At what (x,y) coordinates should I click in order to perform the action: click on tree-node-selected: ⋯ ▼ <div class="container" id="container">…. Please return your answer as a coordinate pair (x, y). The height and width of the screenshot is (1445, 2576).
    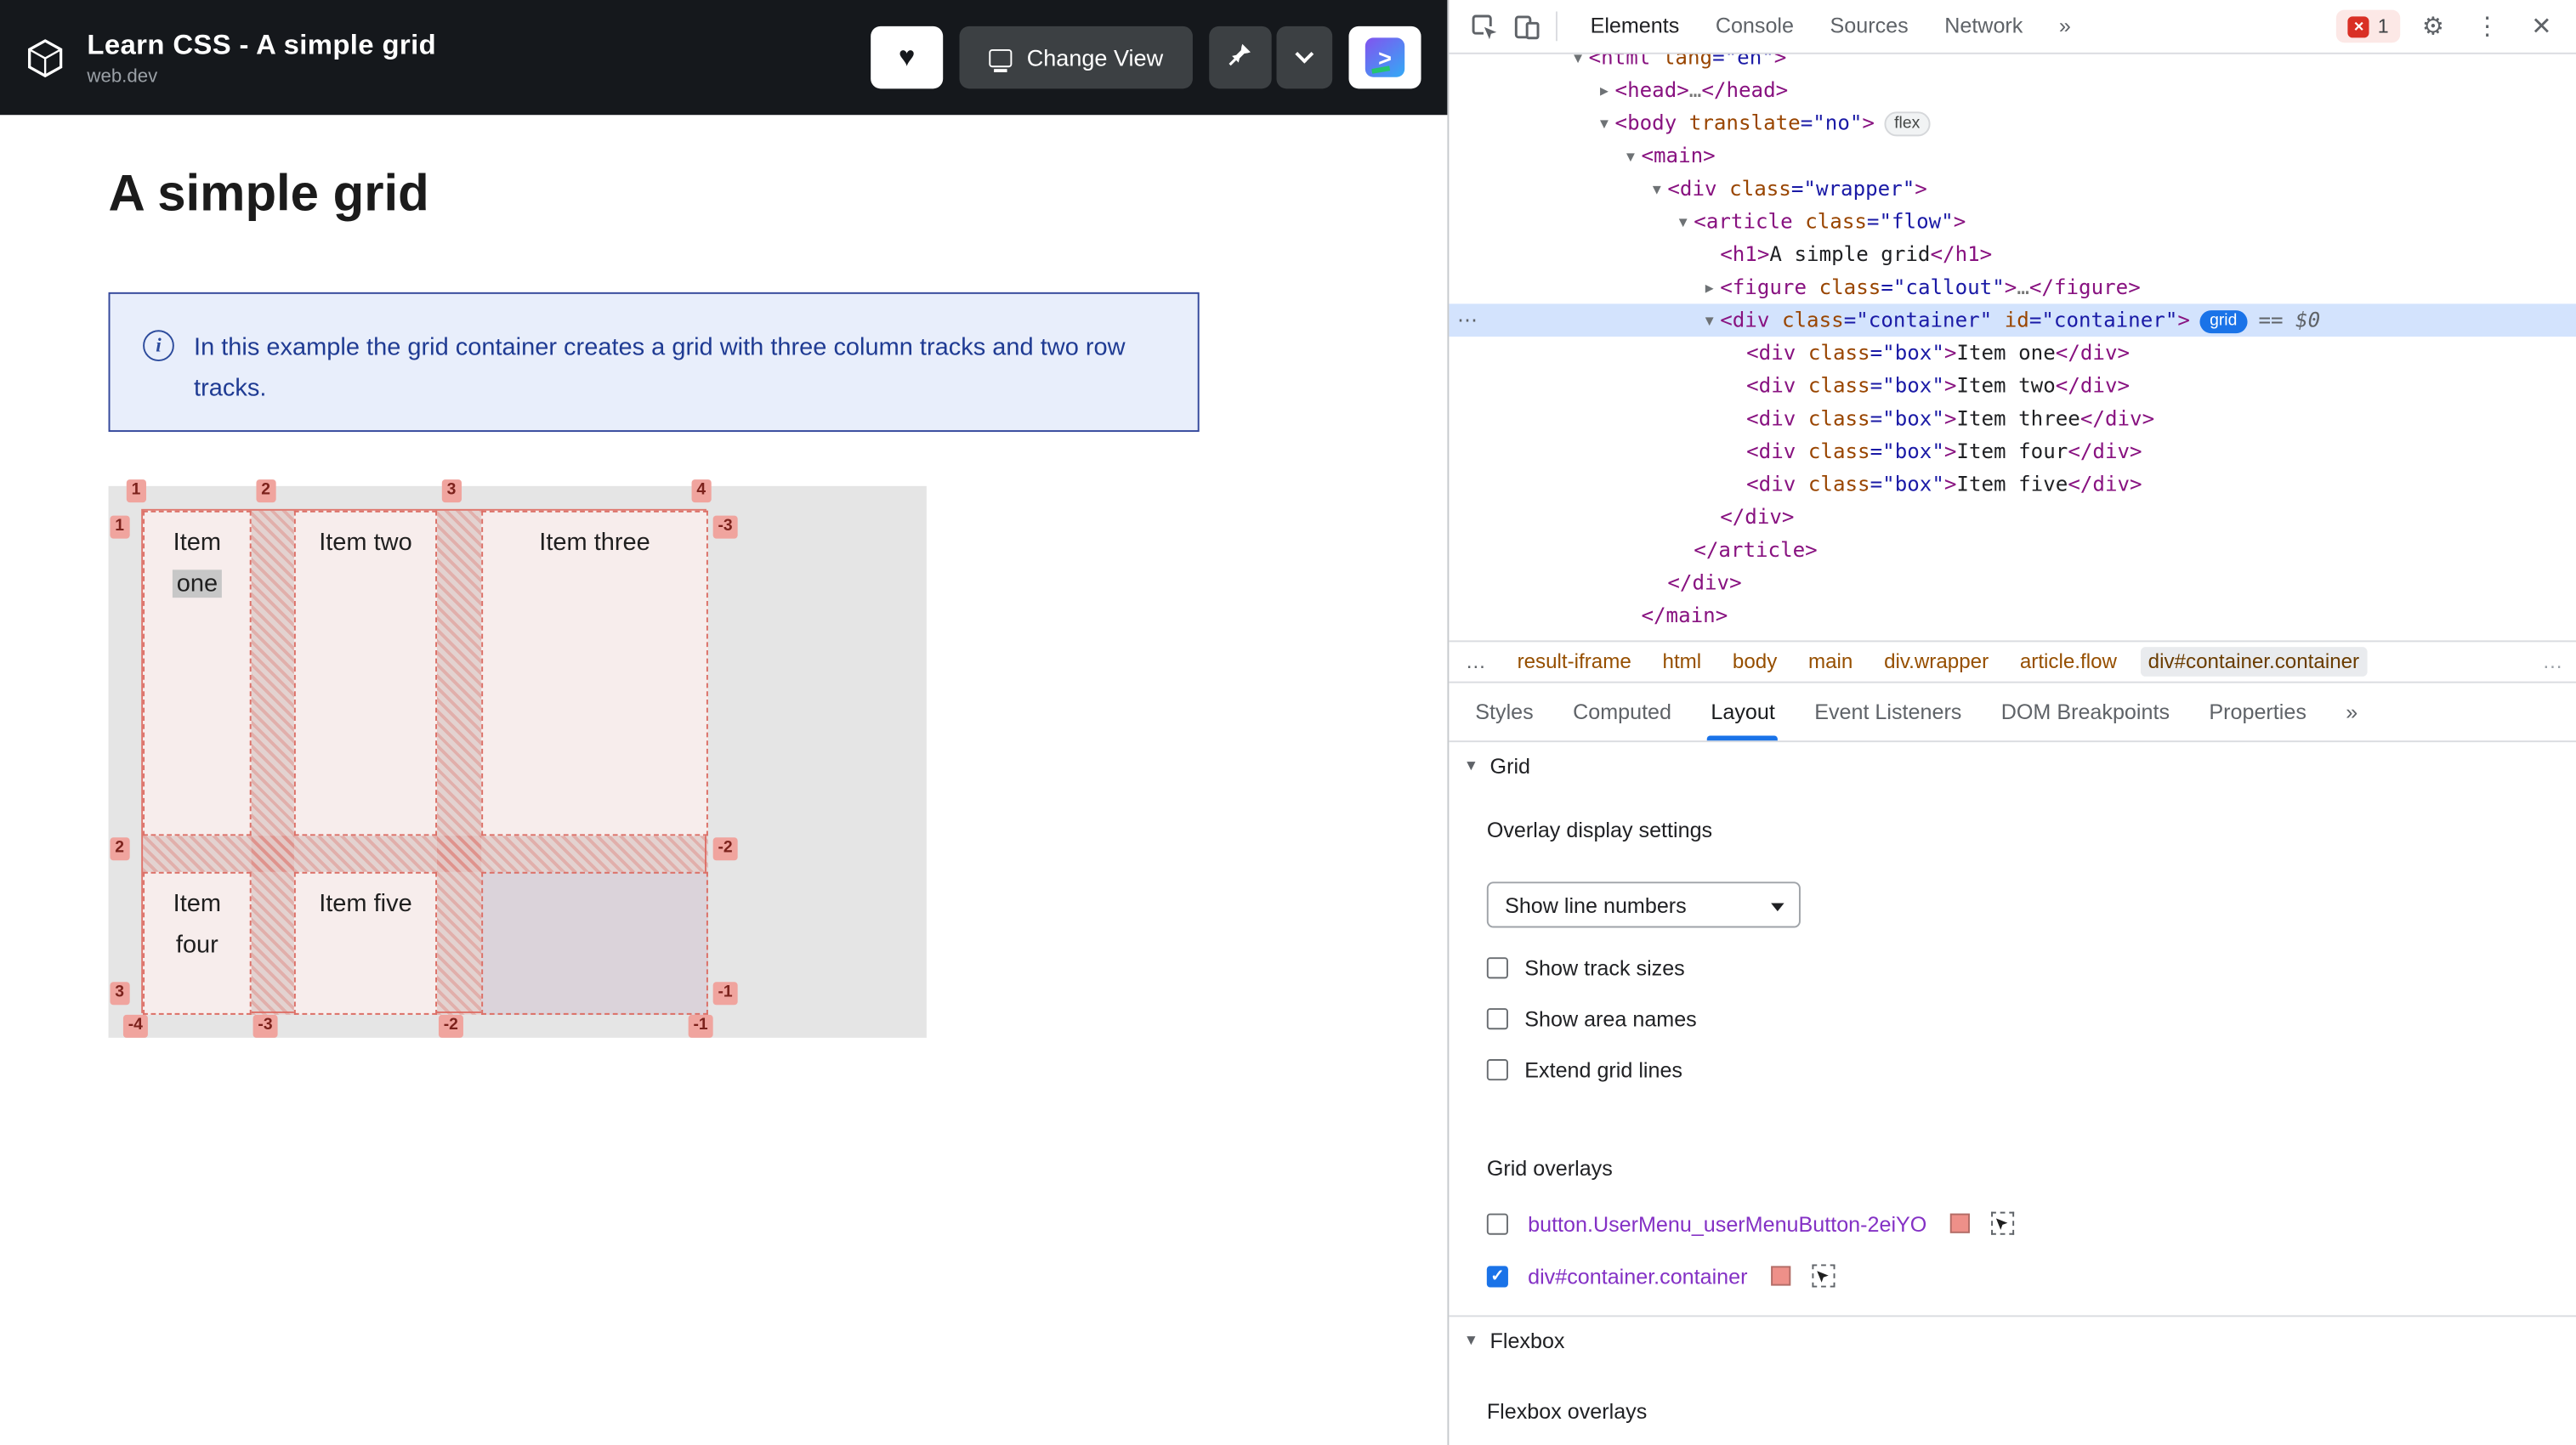
    Looking at the image, I should click on (2013, 320).